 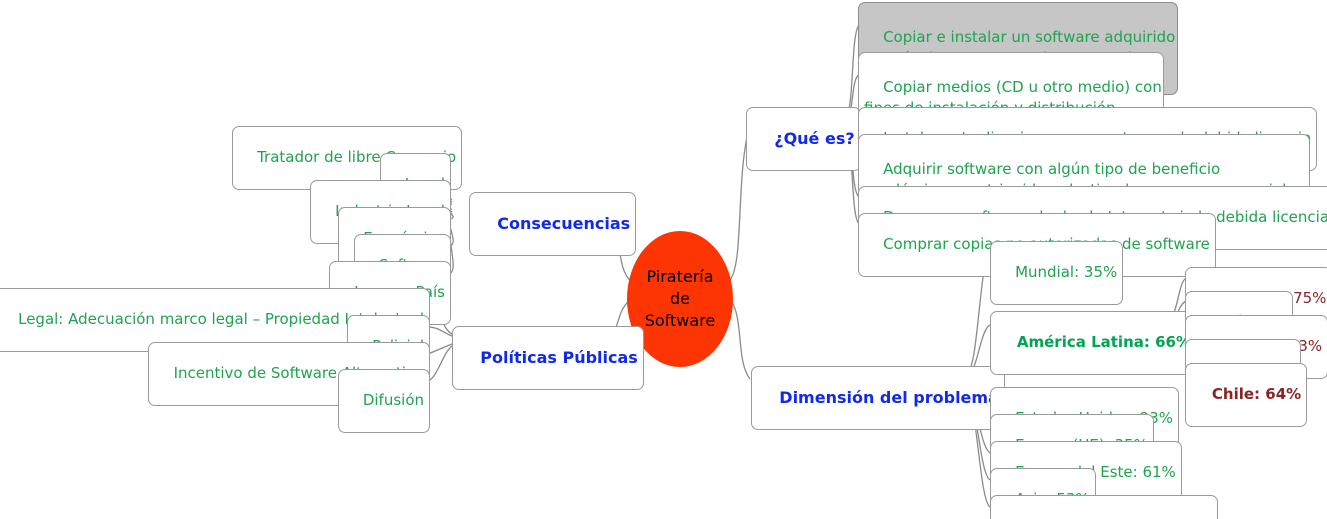 What do you see at coordinates (814, 138) in the screenshot?
I see `branch-que-es-label: ¿Qué es?` at bounding box center [814, 138].